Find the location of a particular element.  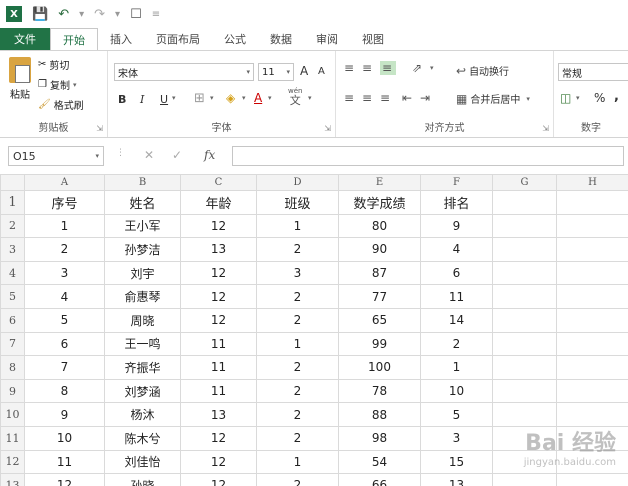

cell: 陈木兮 is located at coordinates (142, 438).